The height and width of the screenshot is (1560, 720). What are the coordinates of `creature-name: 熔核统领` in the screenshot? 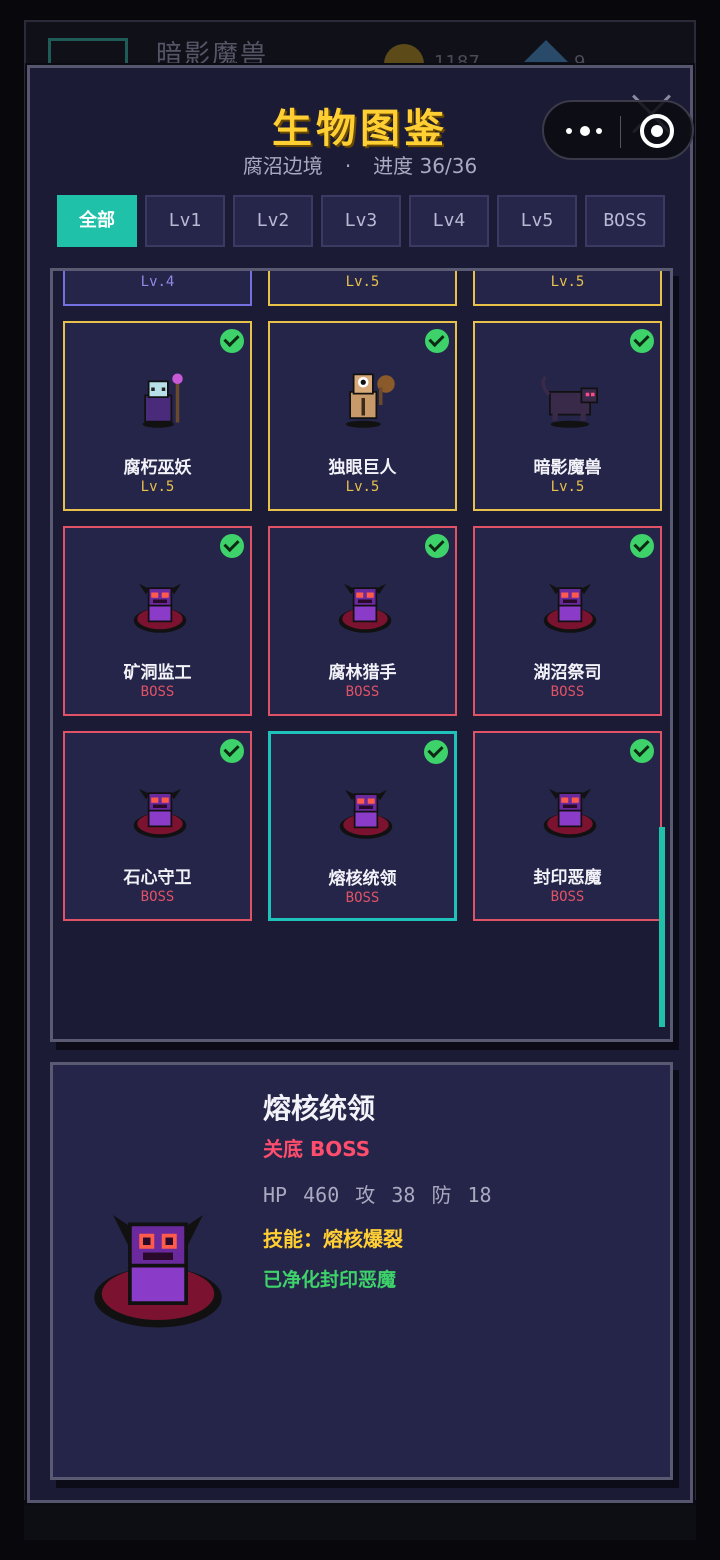 It's located at (362, 879).